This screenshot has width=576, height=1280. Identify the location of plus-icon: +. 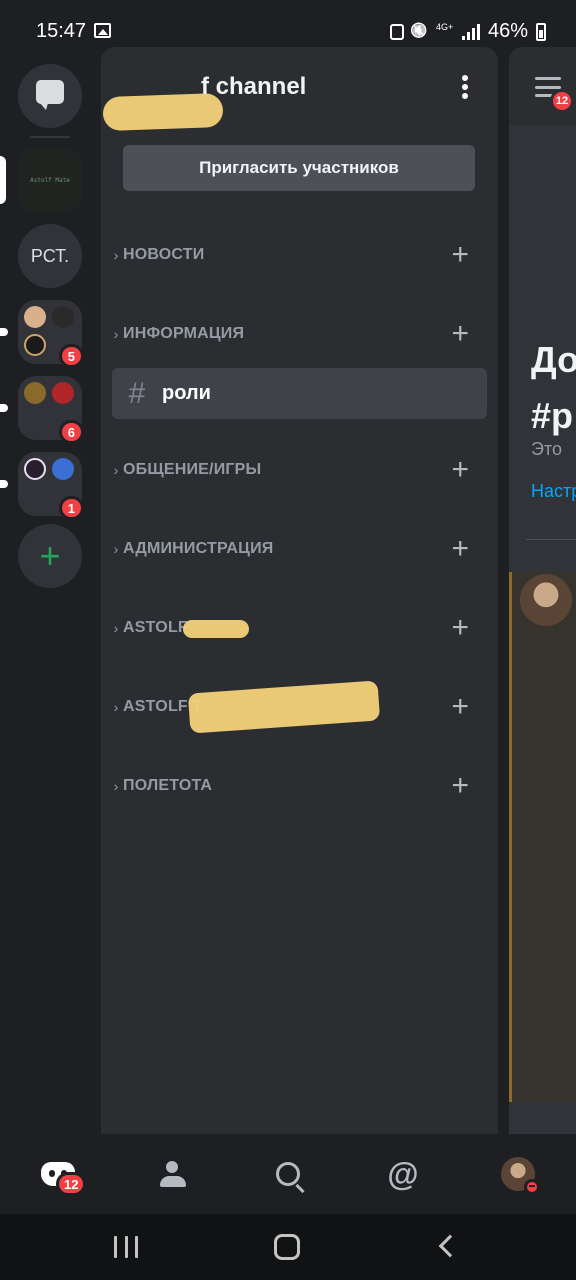
(50, 555).